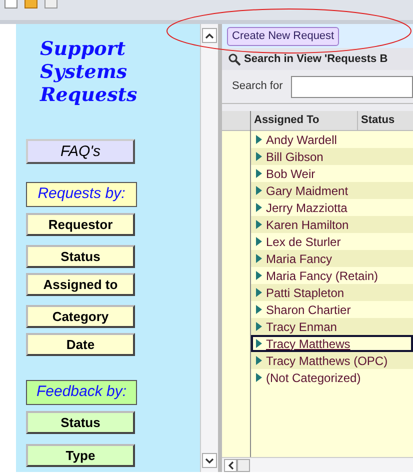 This screenshot has width=413, height=476. Describe the element at coordinates (257, 86) in the screenshot. I see `search-label: Search for` at that location.